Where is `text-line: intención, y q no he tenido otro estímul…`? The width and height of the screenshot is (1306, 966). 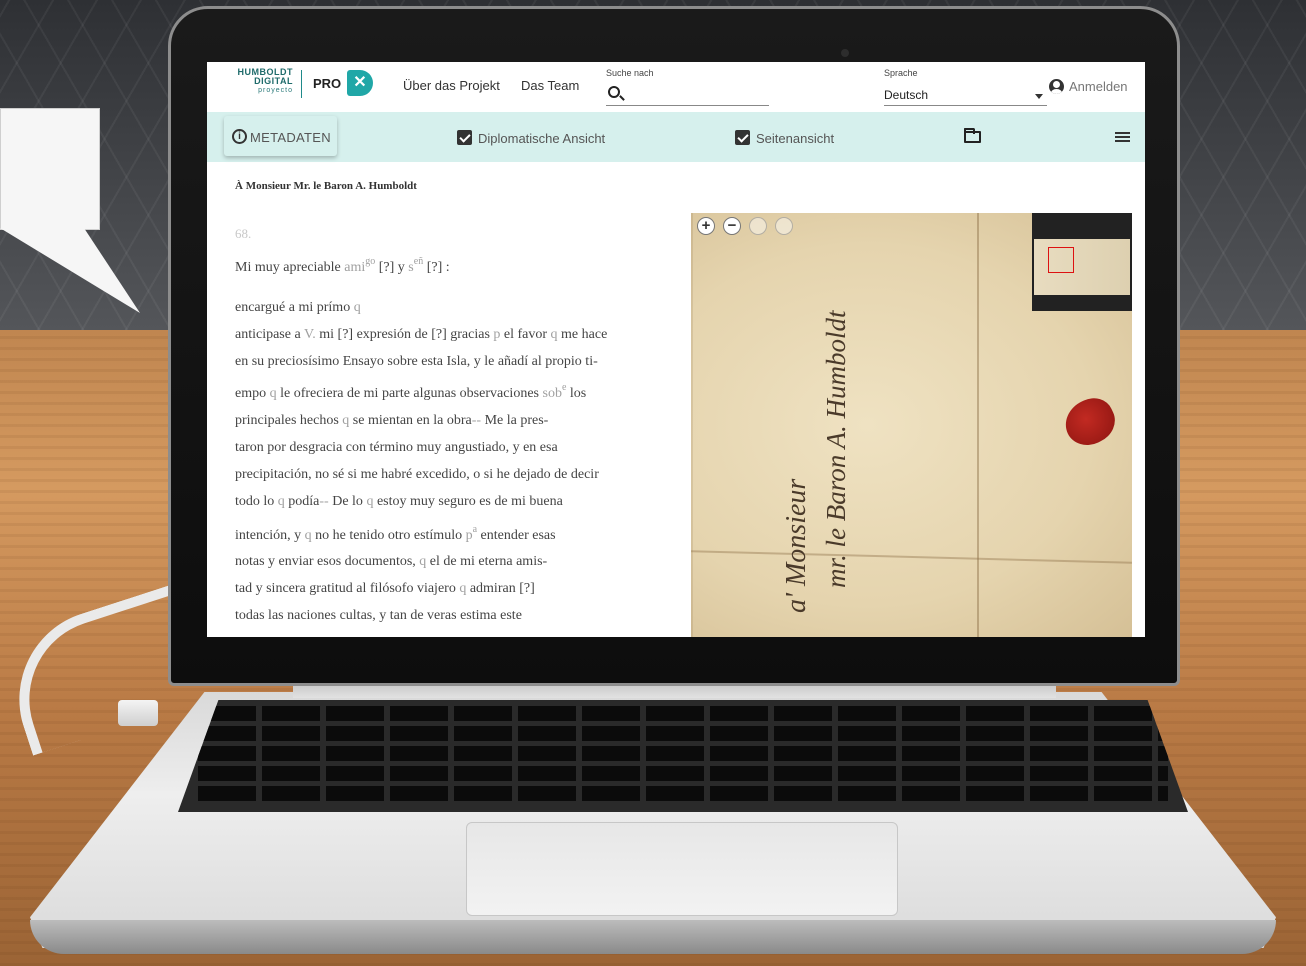 text-line: intención, y q no he tenido otro estímul… is located at coordinates (395, 533).